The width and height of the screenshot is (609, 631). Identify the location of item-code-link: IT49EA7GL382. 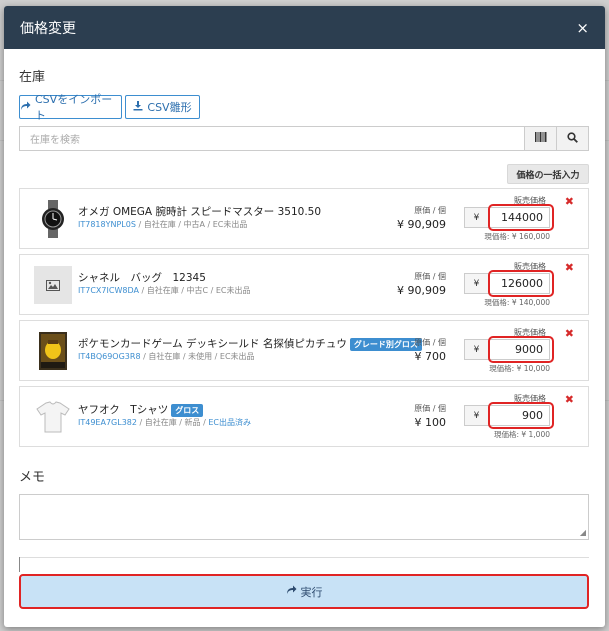
(107, 422).